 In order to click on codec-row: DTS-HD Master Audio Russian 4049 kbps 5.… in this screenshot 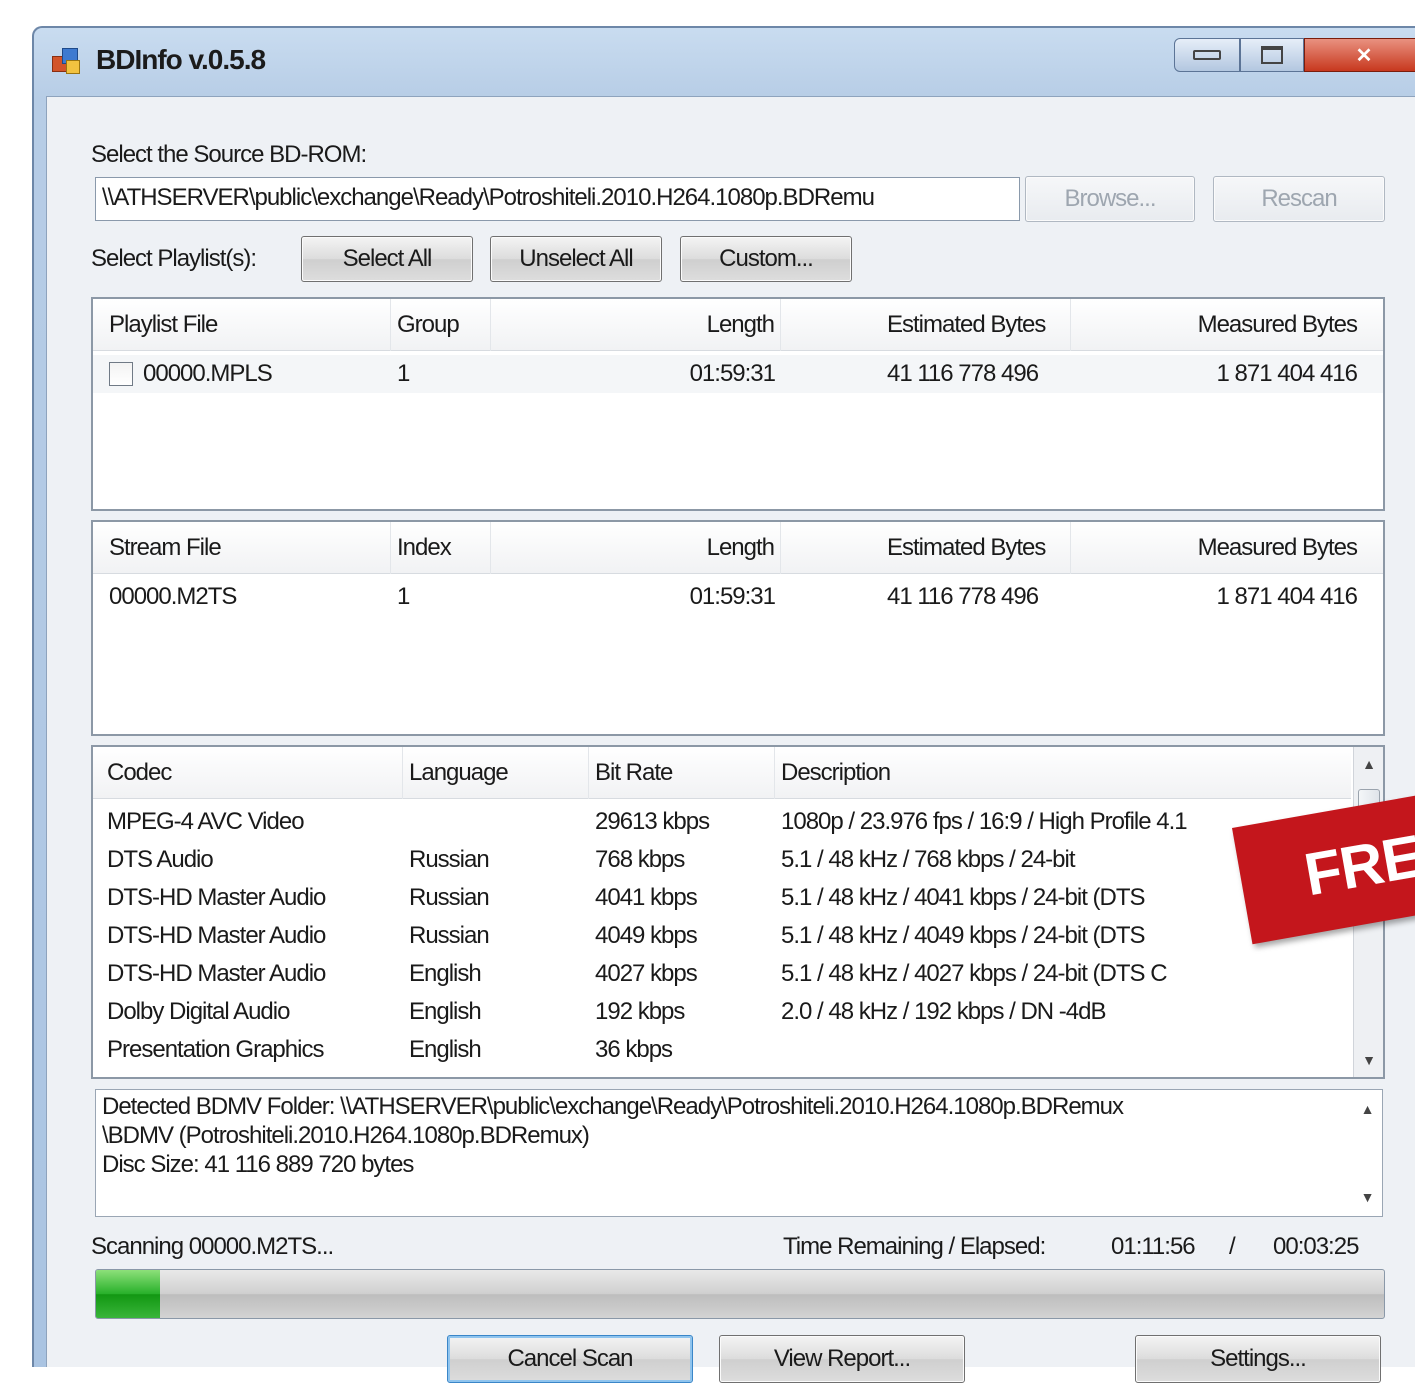, I will do `click(738, 936)`.